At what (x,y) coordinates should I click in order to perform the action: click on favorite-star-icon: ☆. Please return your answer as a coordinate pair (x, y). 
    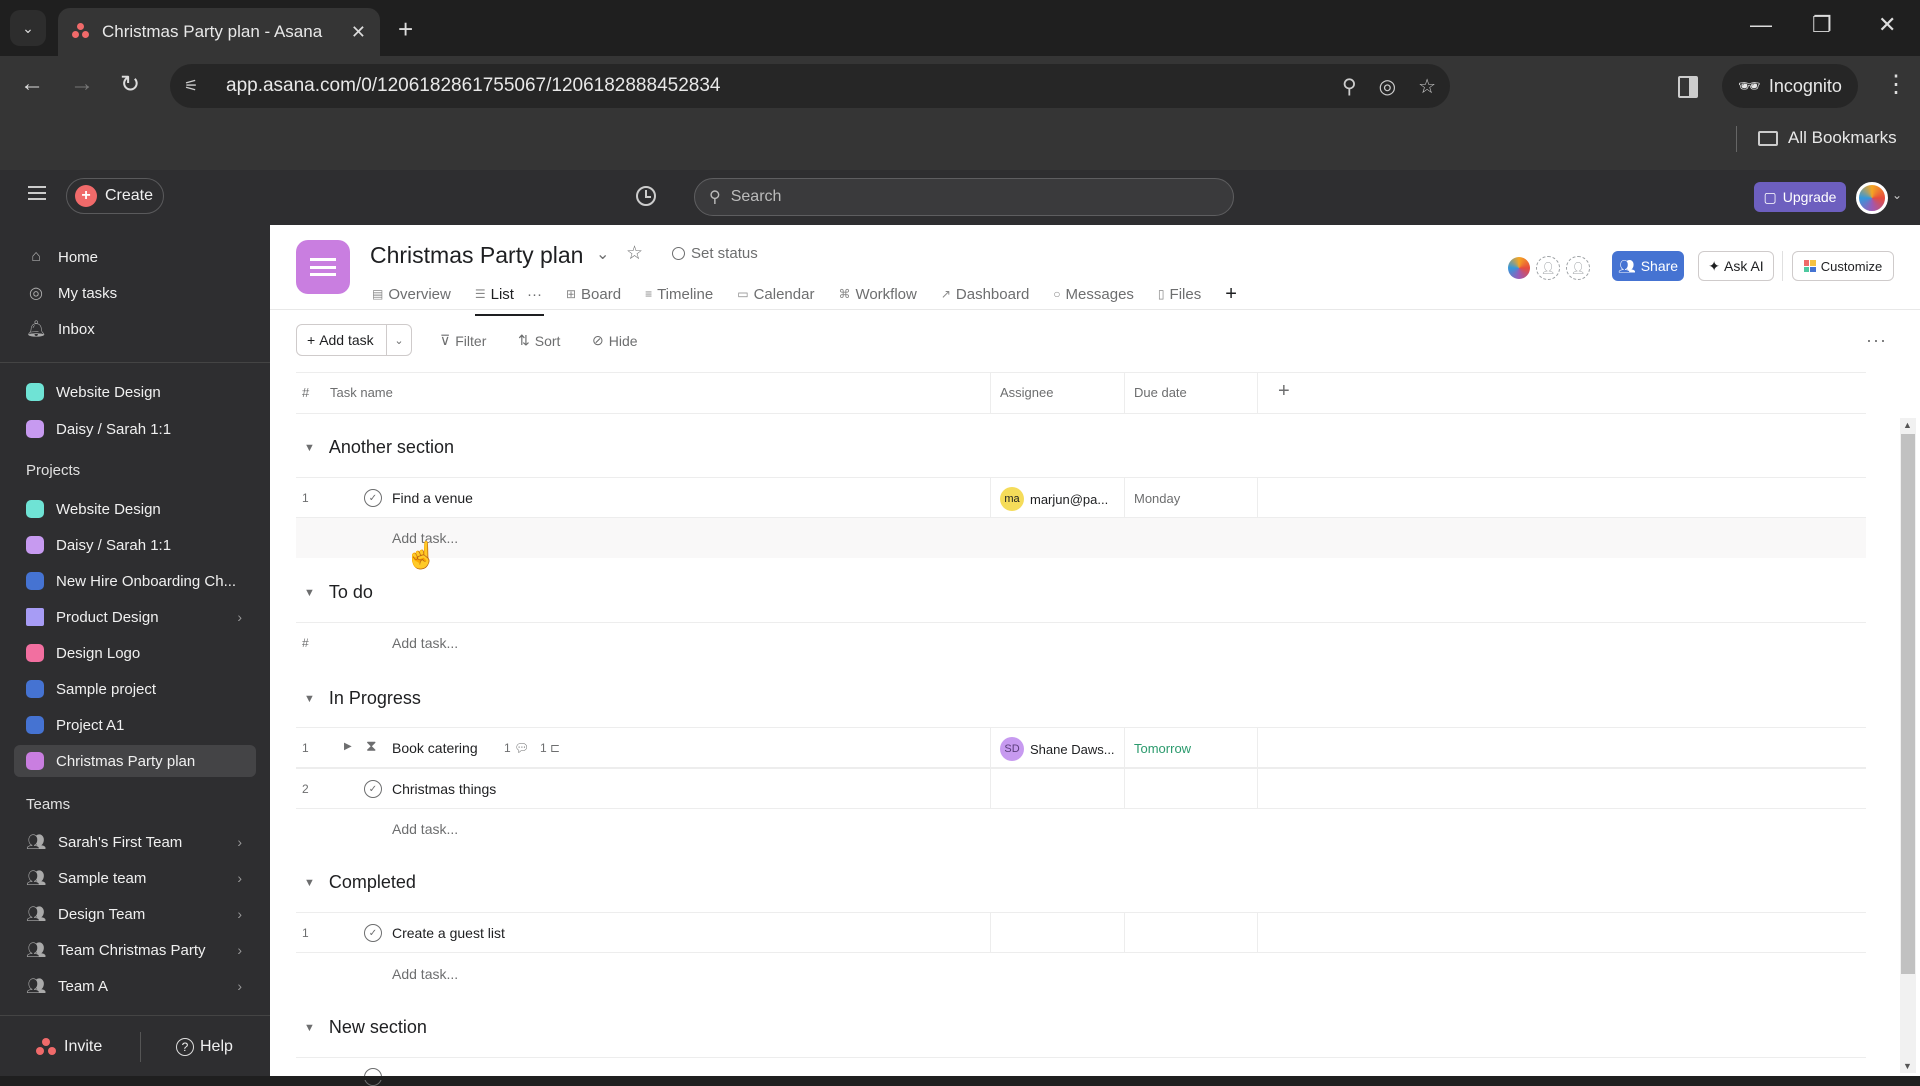
    Looking at the image, I should click on (634, 253).